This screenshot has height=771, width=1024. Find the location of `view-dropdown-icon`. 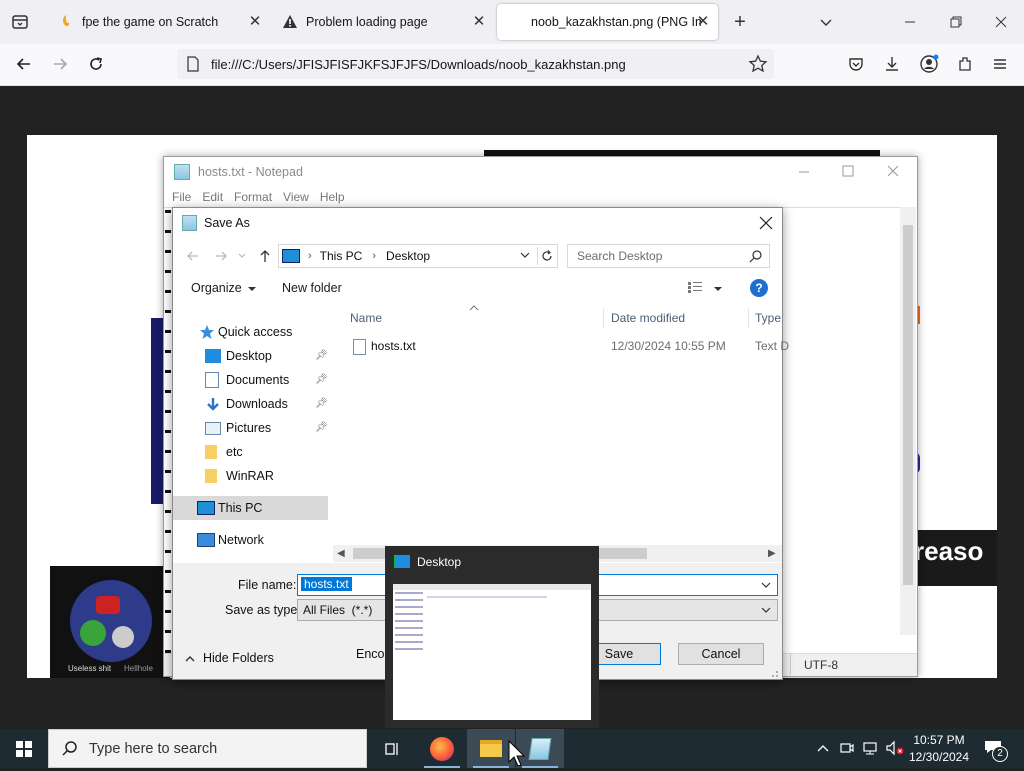

view-dropdown-icon is located at coordinates (718, 288).